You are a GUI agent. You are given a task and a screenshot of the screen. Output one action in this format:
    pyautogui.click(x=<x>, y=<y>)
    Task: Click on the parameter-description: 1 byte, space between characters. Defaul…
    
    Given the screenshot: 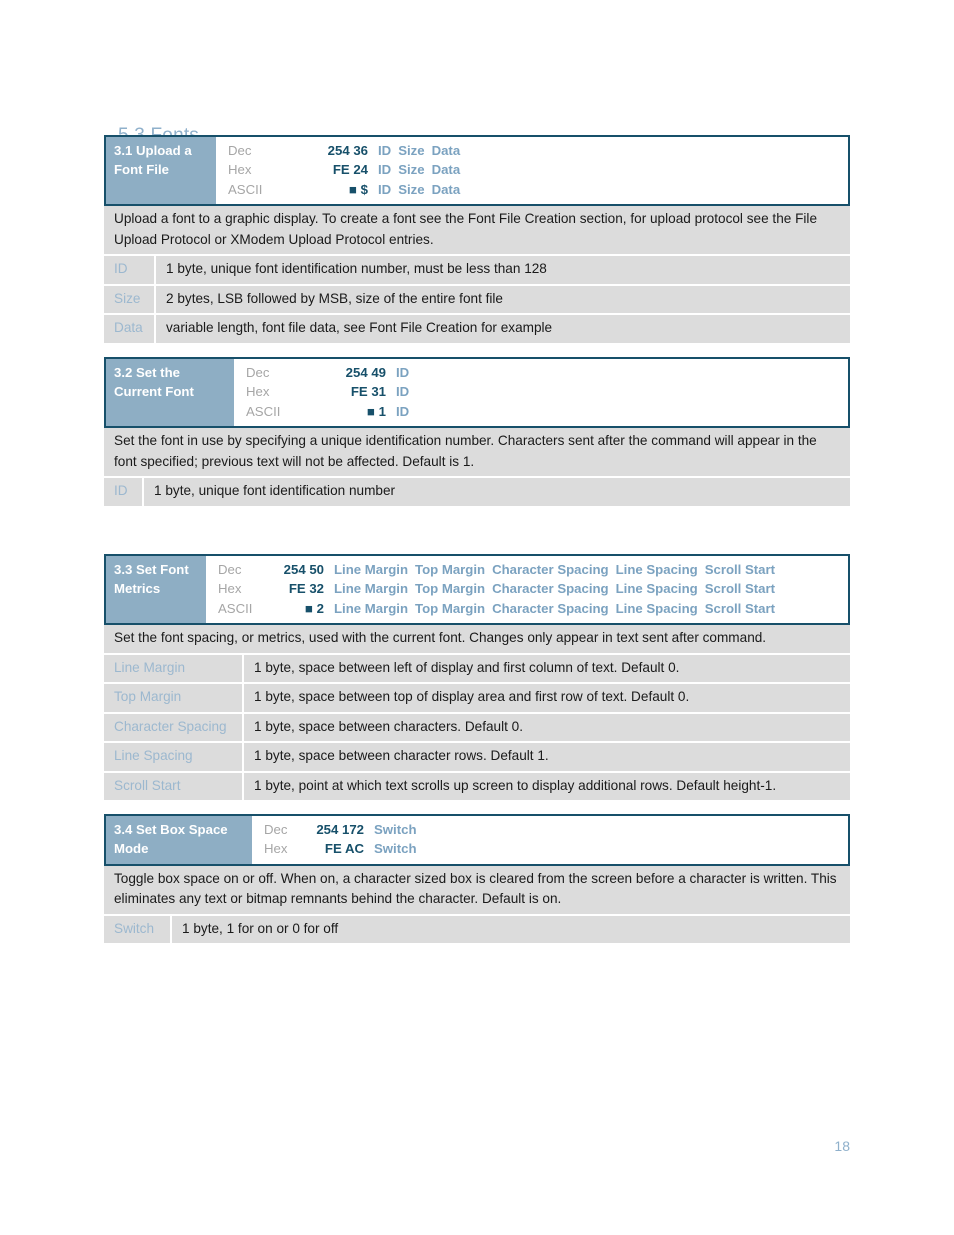 What is the action you would take?
    pyautogui.click(x=389, y=726)
    